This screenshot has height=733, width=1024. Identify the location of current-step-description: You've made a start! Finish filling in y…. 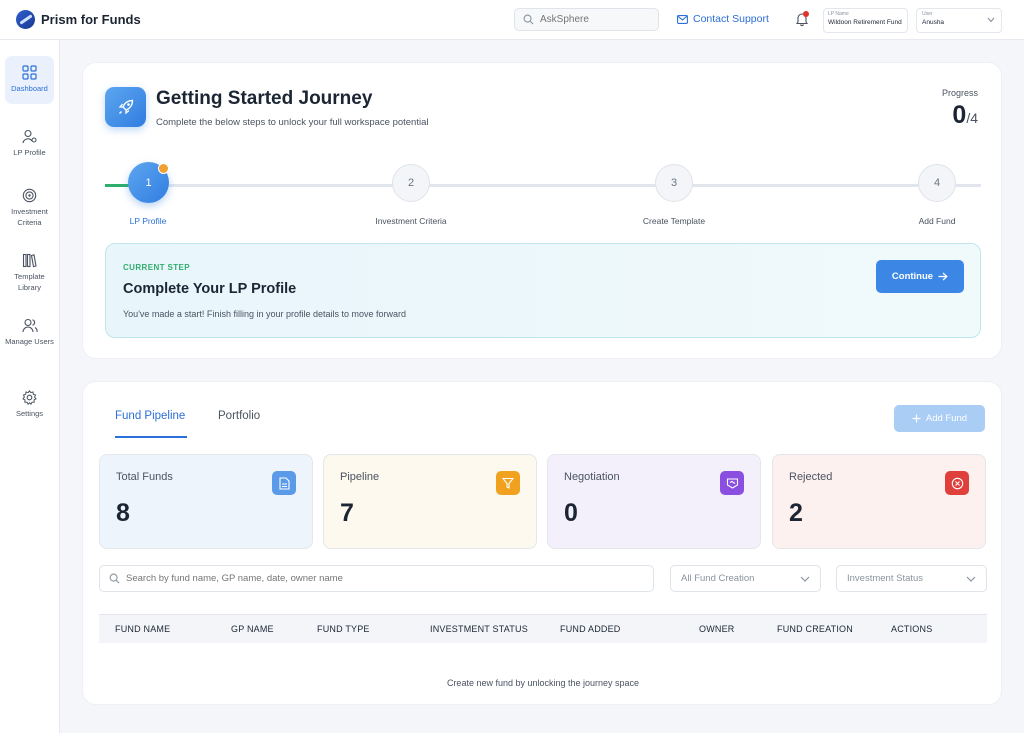
(265, 314).